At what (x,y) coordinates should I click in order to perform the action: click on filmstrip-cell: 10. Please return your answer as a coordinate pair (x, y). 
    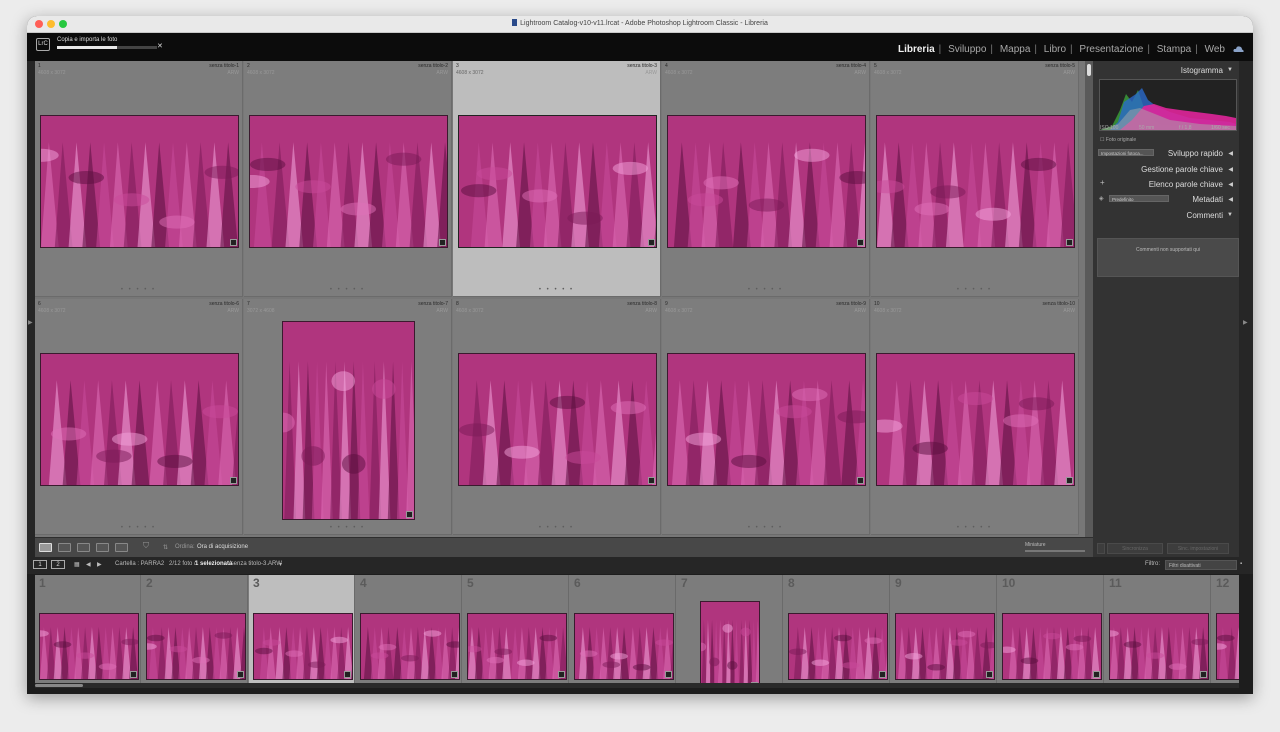
    Looking at the image, I should click on (1051, 629).